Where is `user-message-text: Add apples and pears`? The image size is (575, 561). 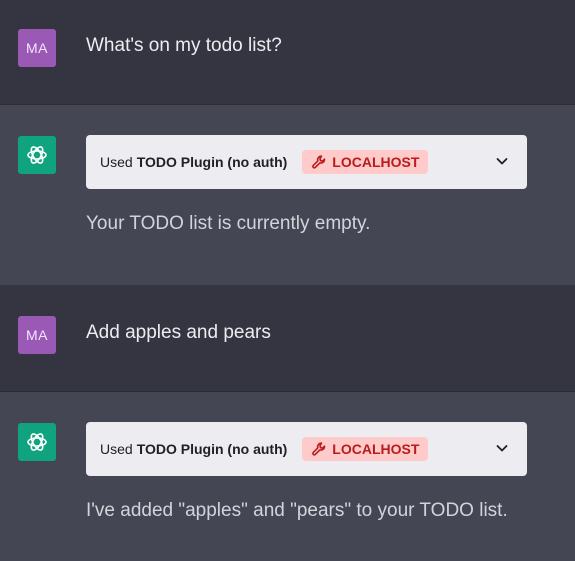
user-message-text: Add apples and pears is located at coordinates (178, 332).